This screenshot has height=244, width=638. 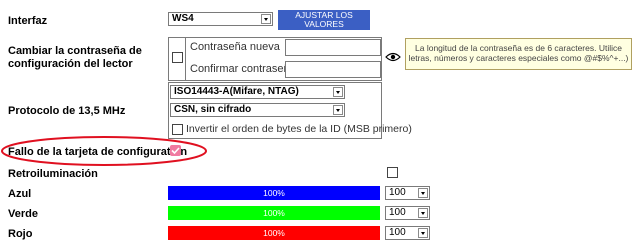 I want to click on interfaz-label: Interfaz, so click(x=28, y=21).